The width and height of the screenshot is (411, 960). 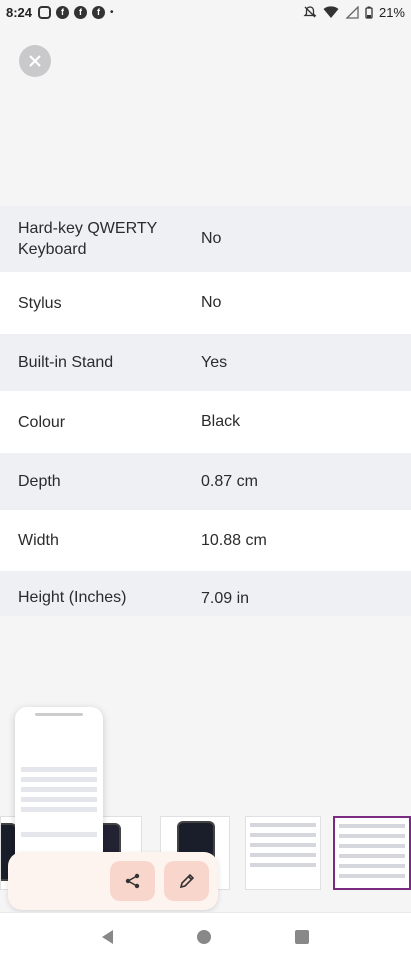 What do you see at coordinates (107, 936) in the screenshot?
I see `back-icon` at bounding box center [107, 936].